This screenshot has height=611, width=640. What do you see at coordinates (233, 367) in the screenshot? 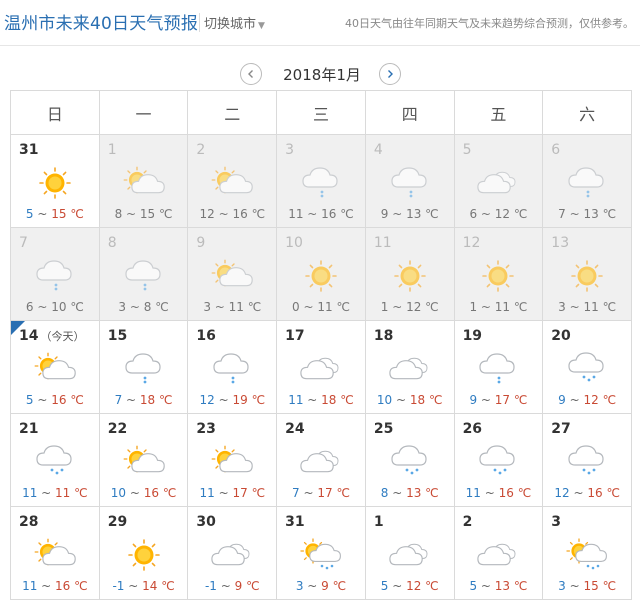
I see `day-cell: 16 12 ~ 19 ℃` at bounding box center [233, 367].